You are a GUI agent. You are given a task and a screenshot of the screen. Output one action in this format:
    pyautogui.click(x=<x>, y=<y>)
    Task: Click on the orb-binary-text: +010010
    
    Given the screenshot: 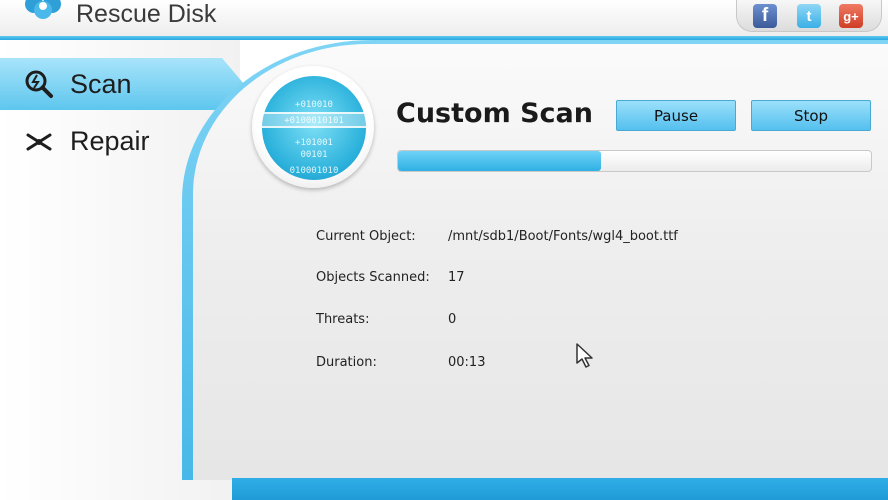 What is the action you would take?
    pyautogui.click(x=314, y=105)
    